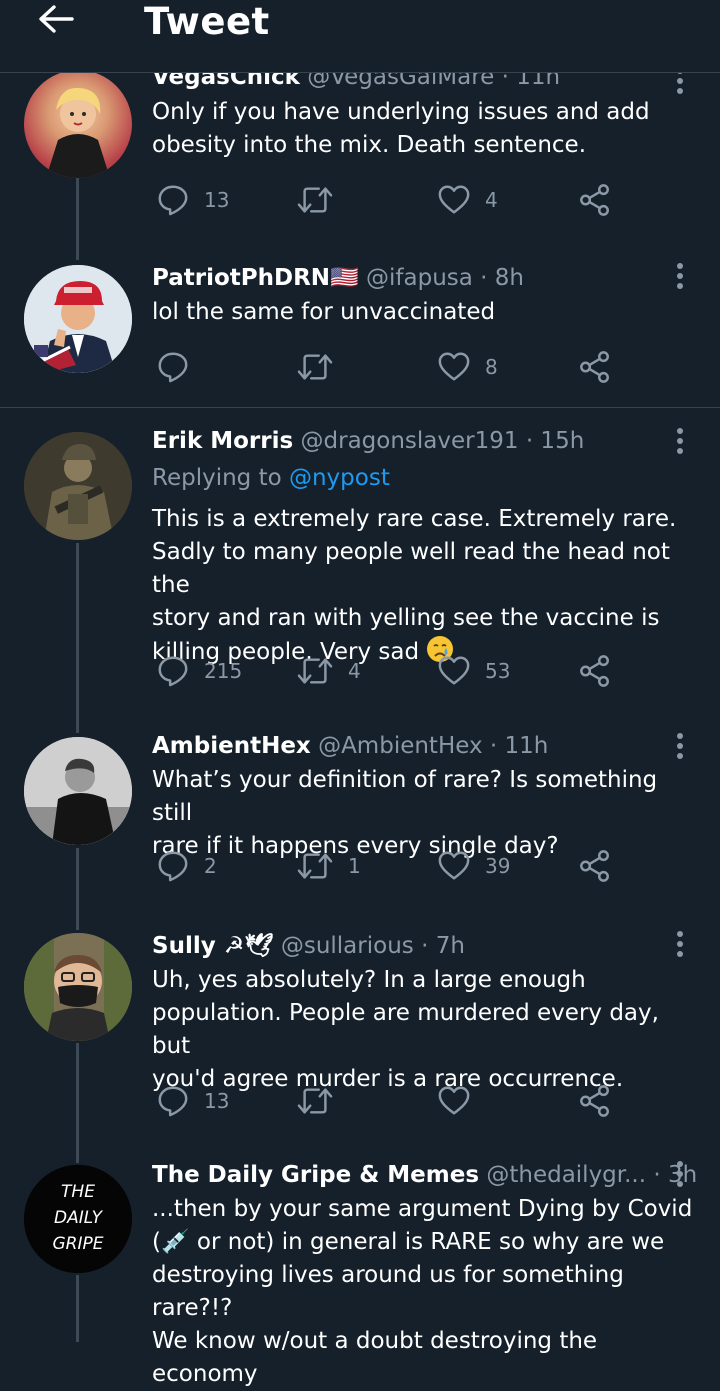  What do you see at coordinates (78, 1244) in the screenshot?
I see `avatar-logo-text: GRIPE` at bounding box center [78, 1244].